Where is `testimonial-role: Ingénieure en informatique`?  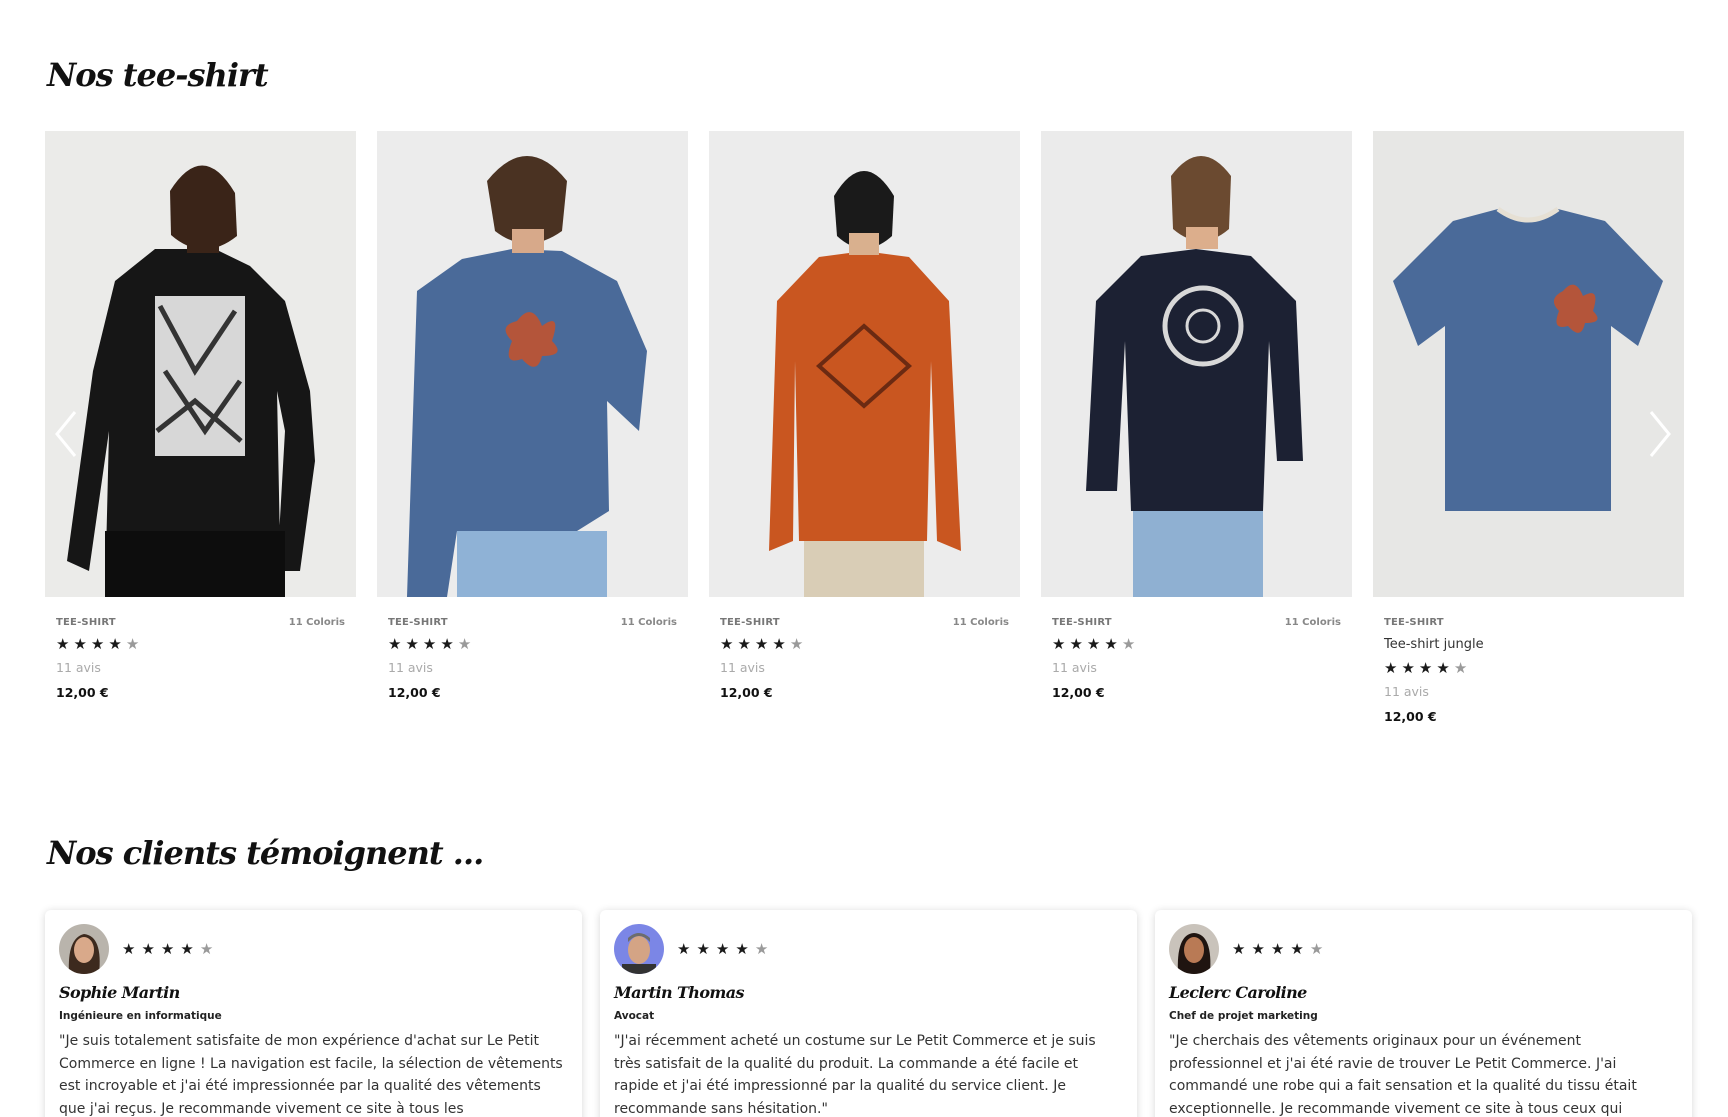 testimonial-role: Ingénieure en informatique is located at coordinates (140, 1016).